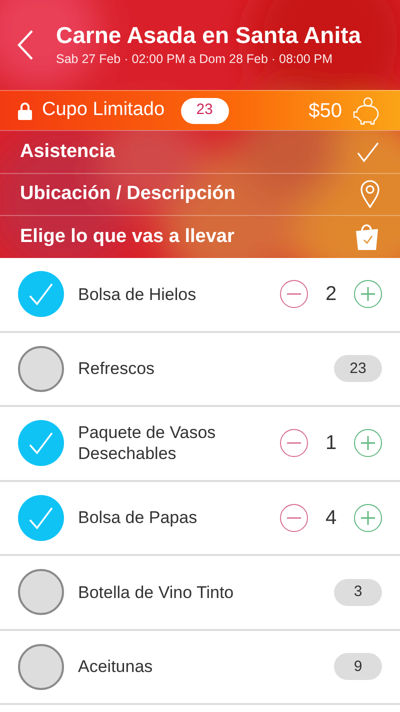  I want to click on item-row: Botella de Vino Tinto 3, so click(200, 593).